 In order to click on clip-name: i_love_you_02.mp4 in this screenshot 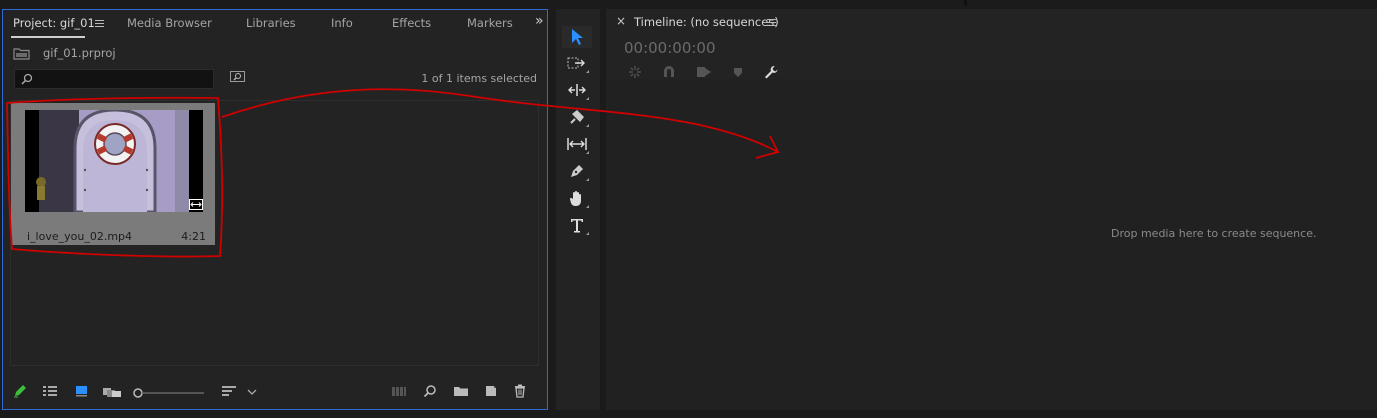, I will do `click(80, 236)`.